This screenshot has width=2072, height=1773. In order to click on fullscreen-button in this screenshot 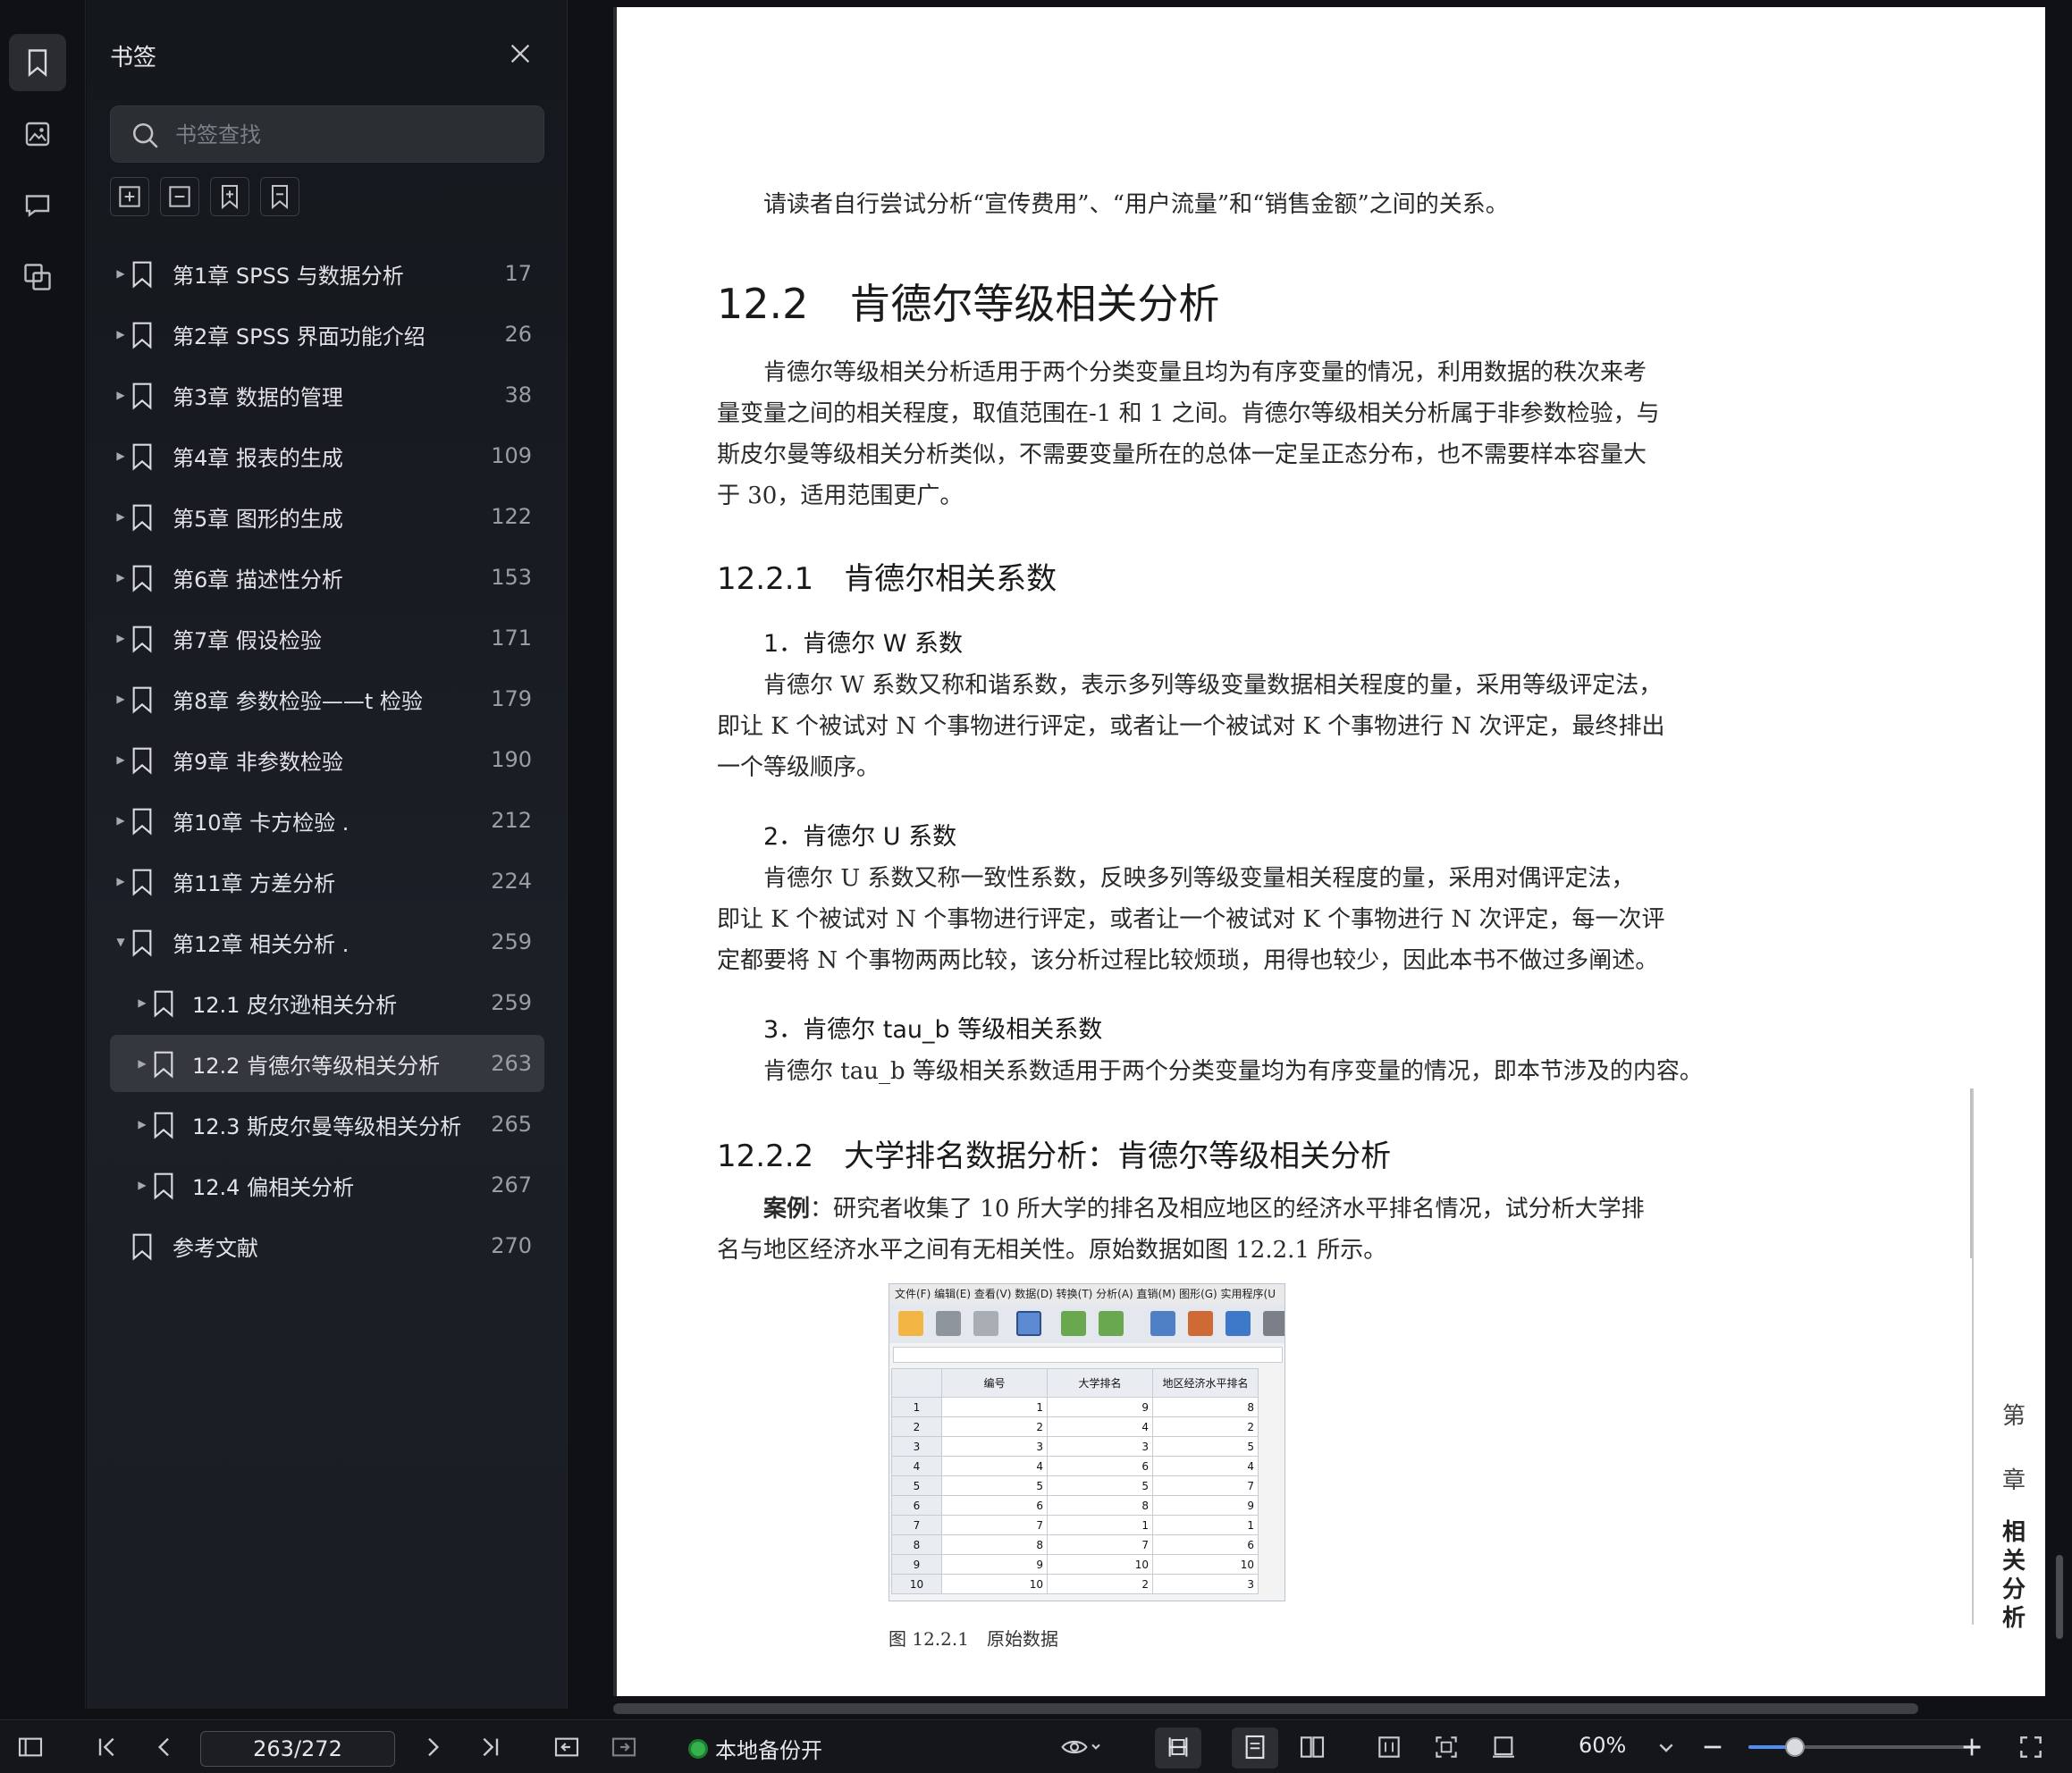, I will do `click(2031, 1747)`.